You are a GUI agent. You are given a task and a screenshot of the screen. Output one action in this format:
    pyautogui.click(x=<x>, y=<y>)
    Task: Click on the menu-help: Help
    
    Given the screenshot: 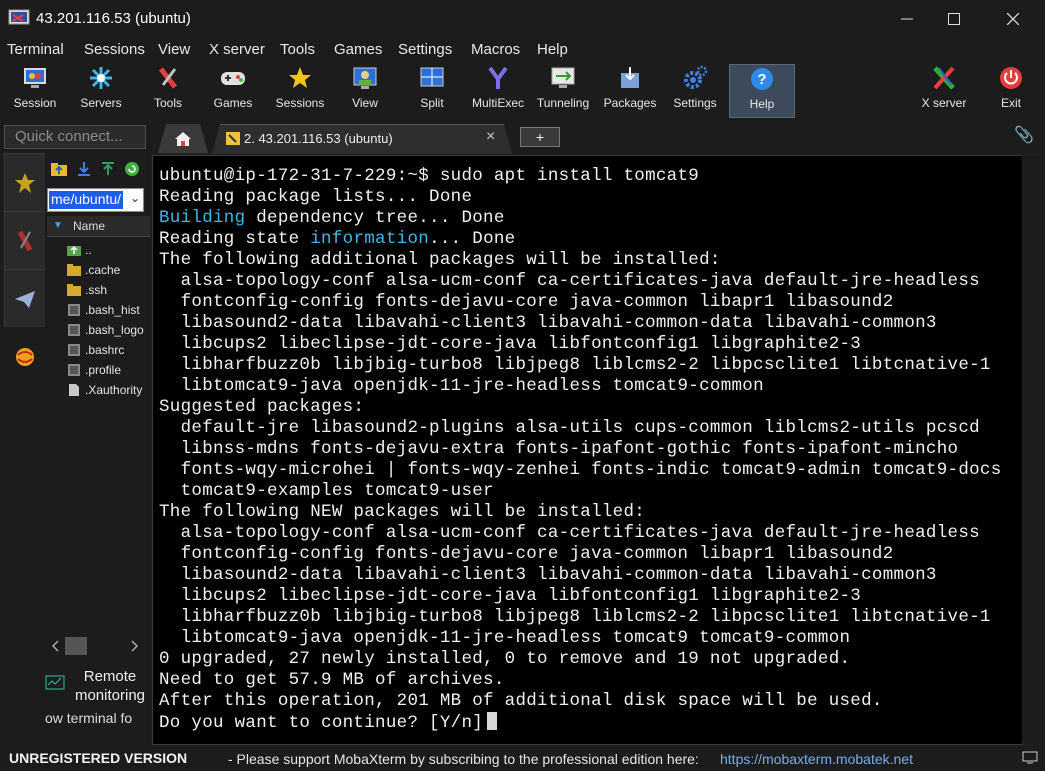 What is the action you would take?
    pyautogui.click(x=552, y=49)
    